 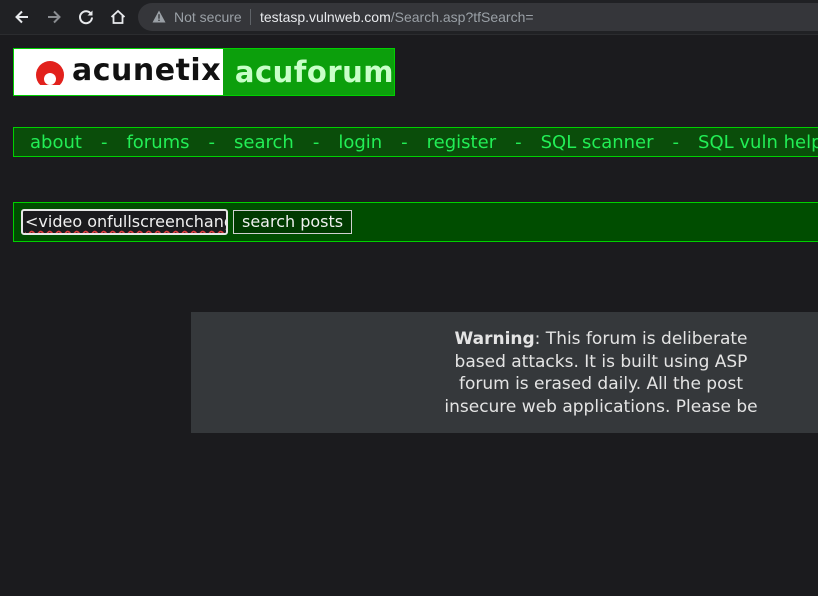 I want to click on nav-login-link: login, so click(x=360, y=142).